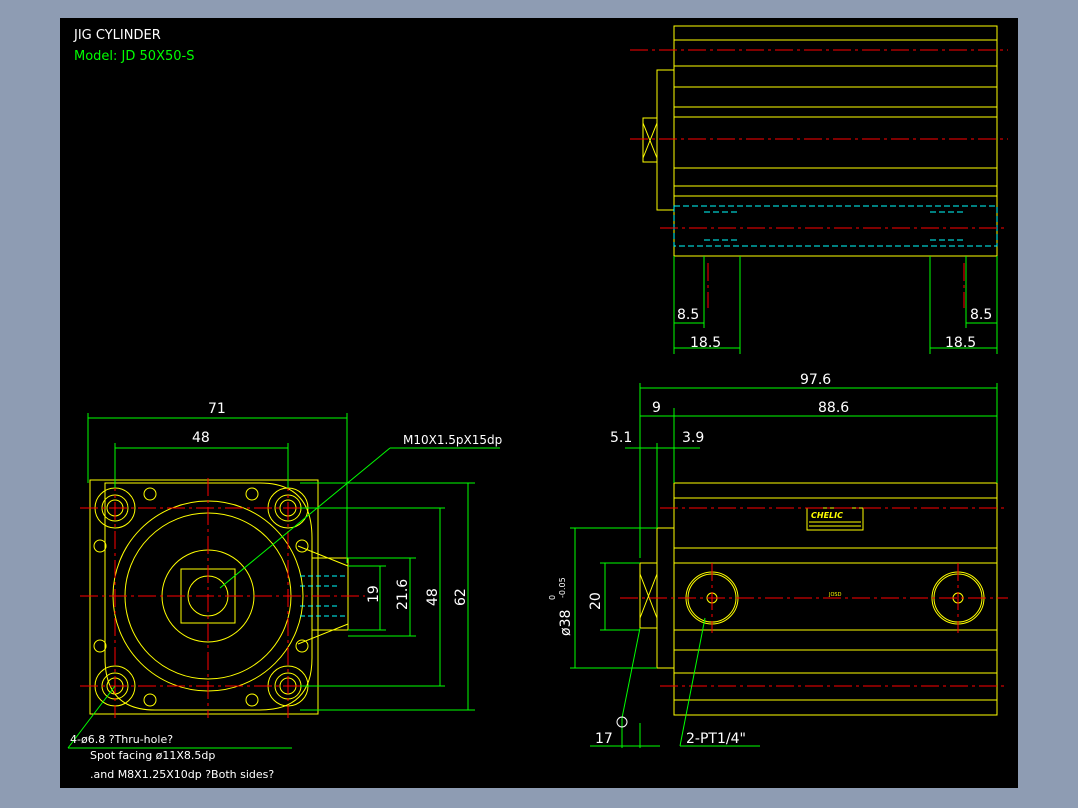  Describe the element at coordinates (433, 597) in the screenshot. I see `dim-front-48-height: 48` at that location.